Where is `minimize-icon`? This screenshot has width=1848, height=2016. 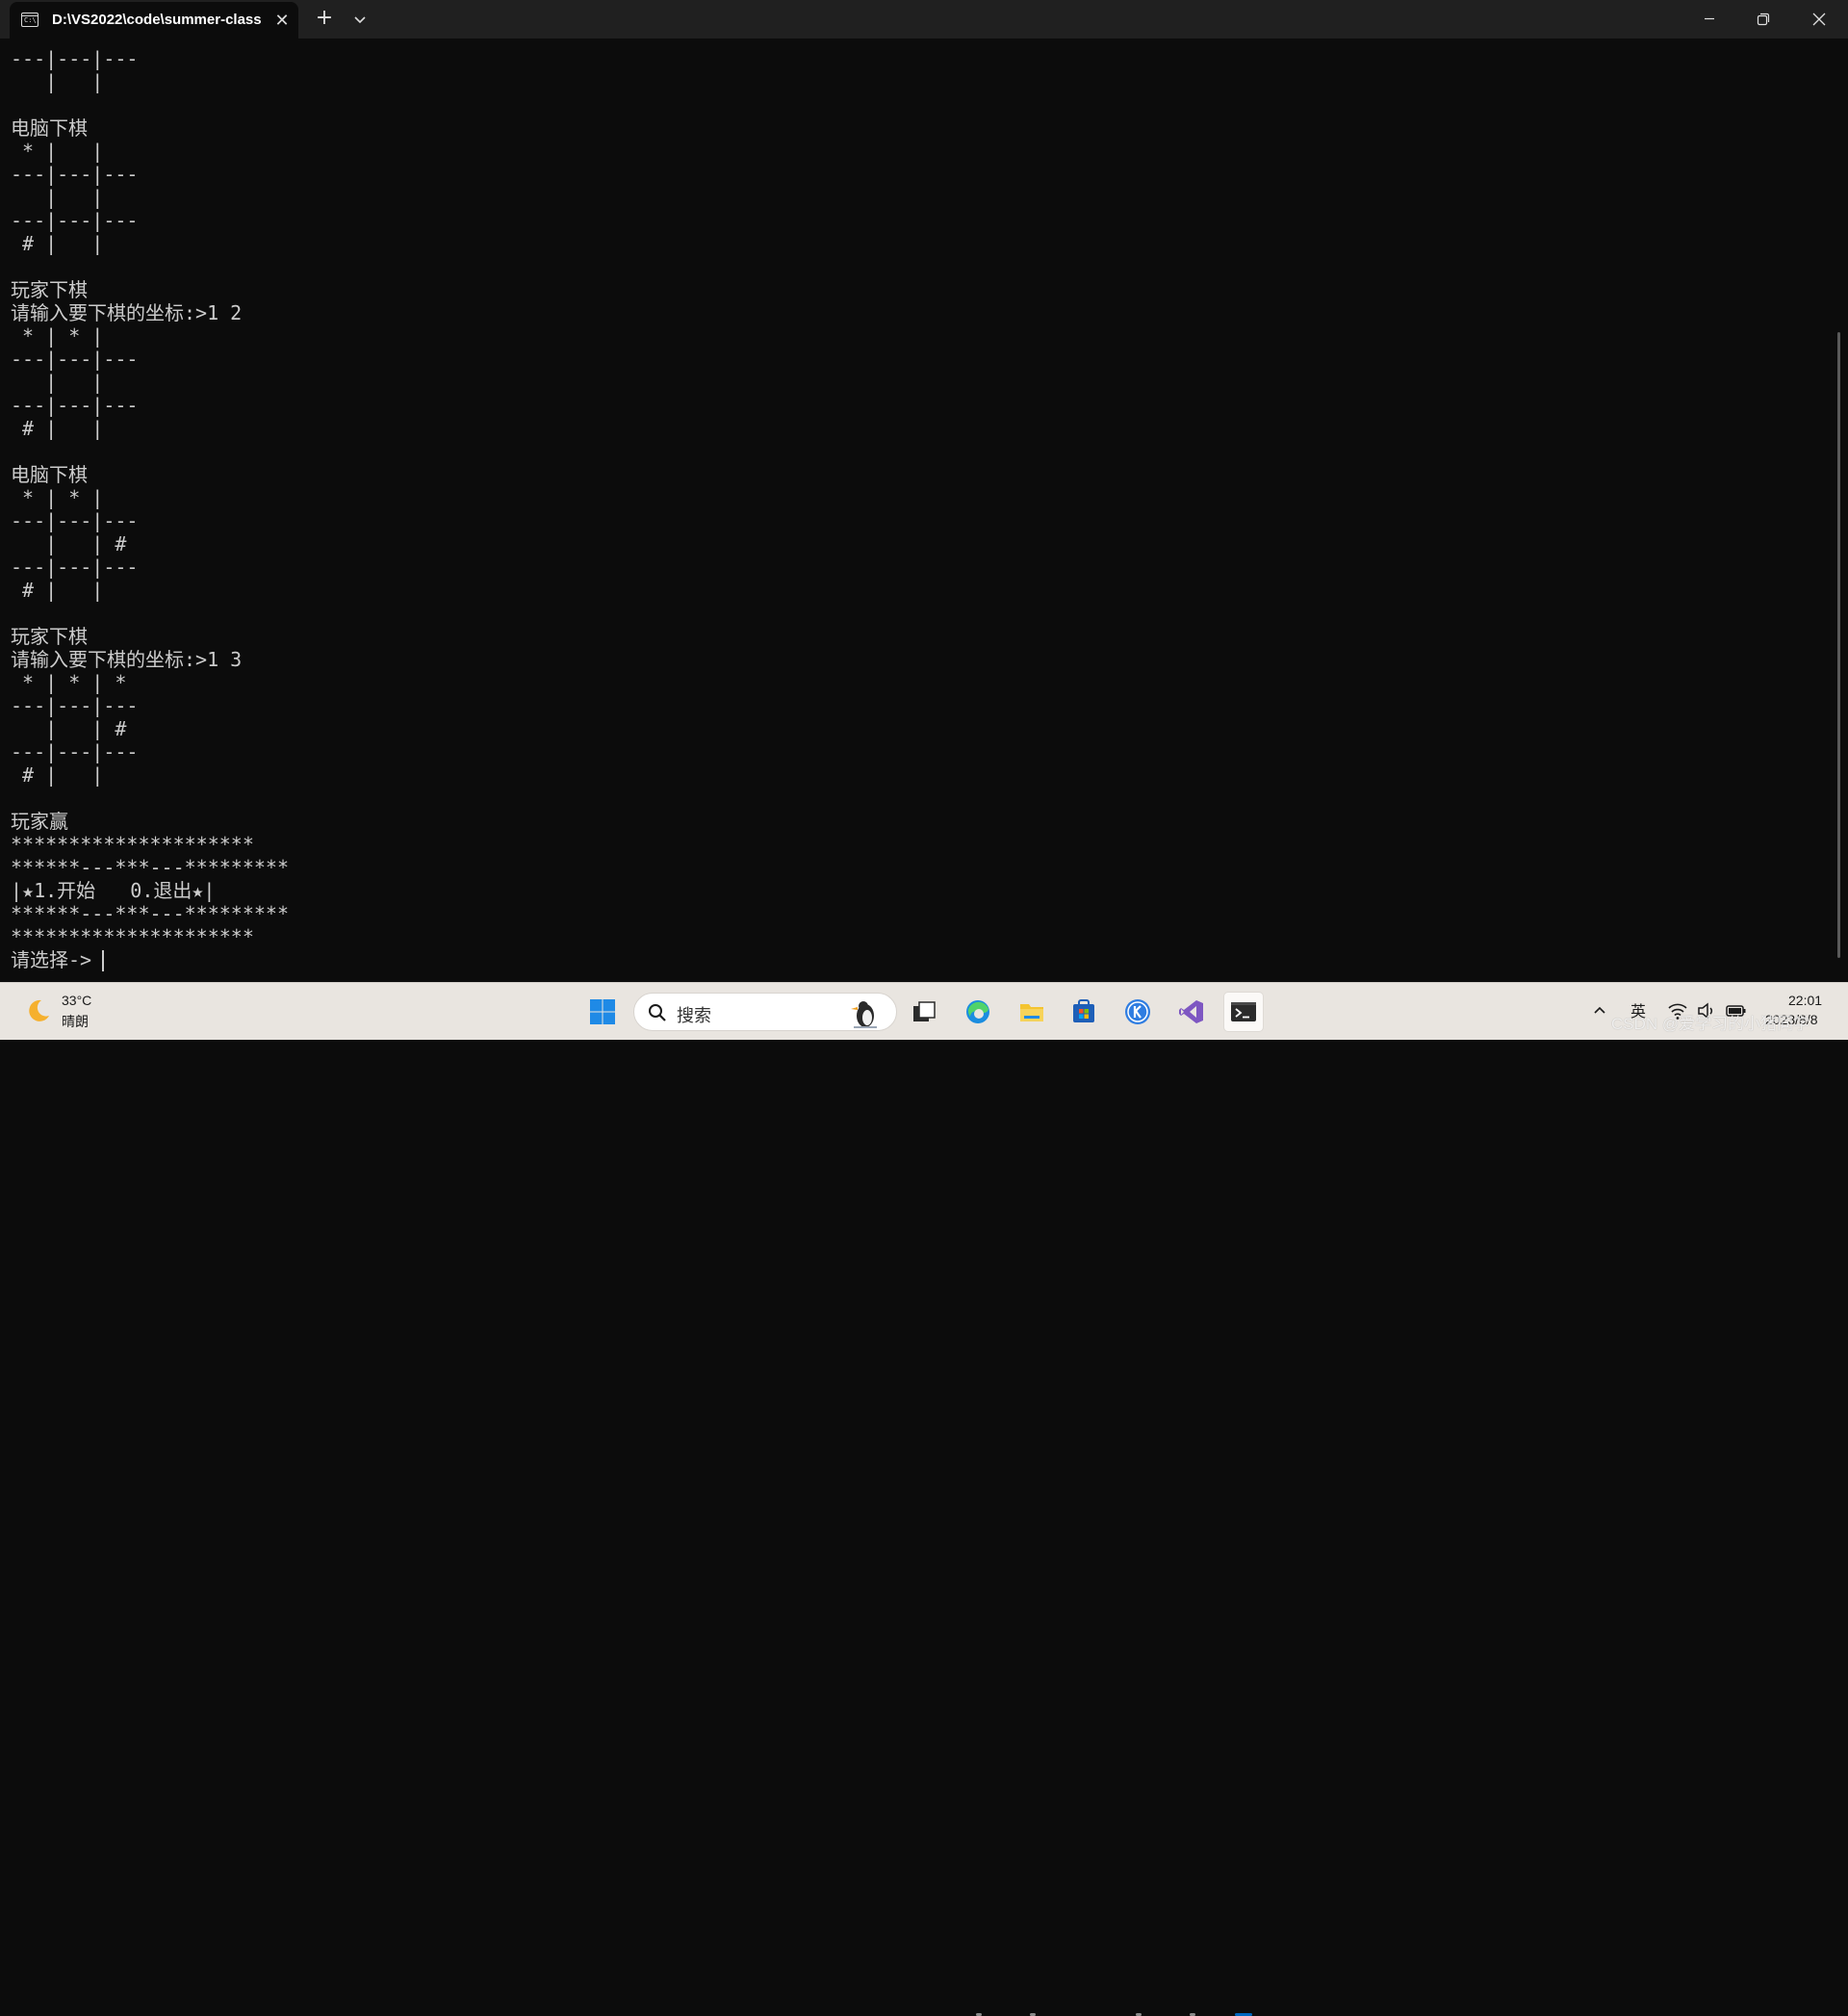 minimize-icon is located at coordinates (1709, 18).